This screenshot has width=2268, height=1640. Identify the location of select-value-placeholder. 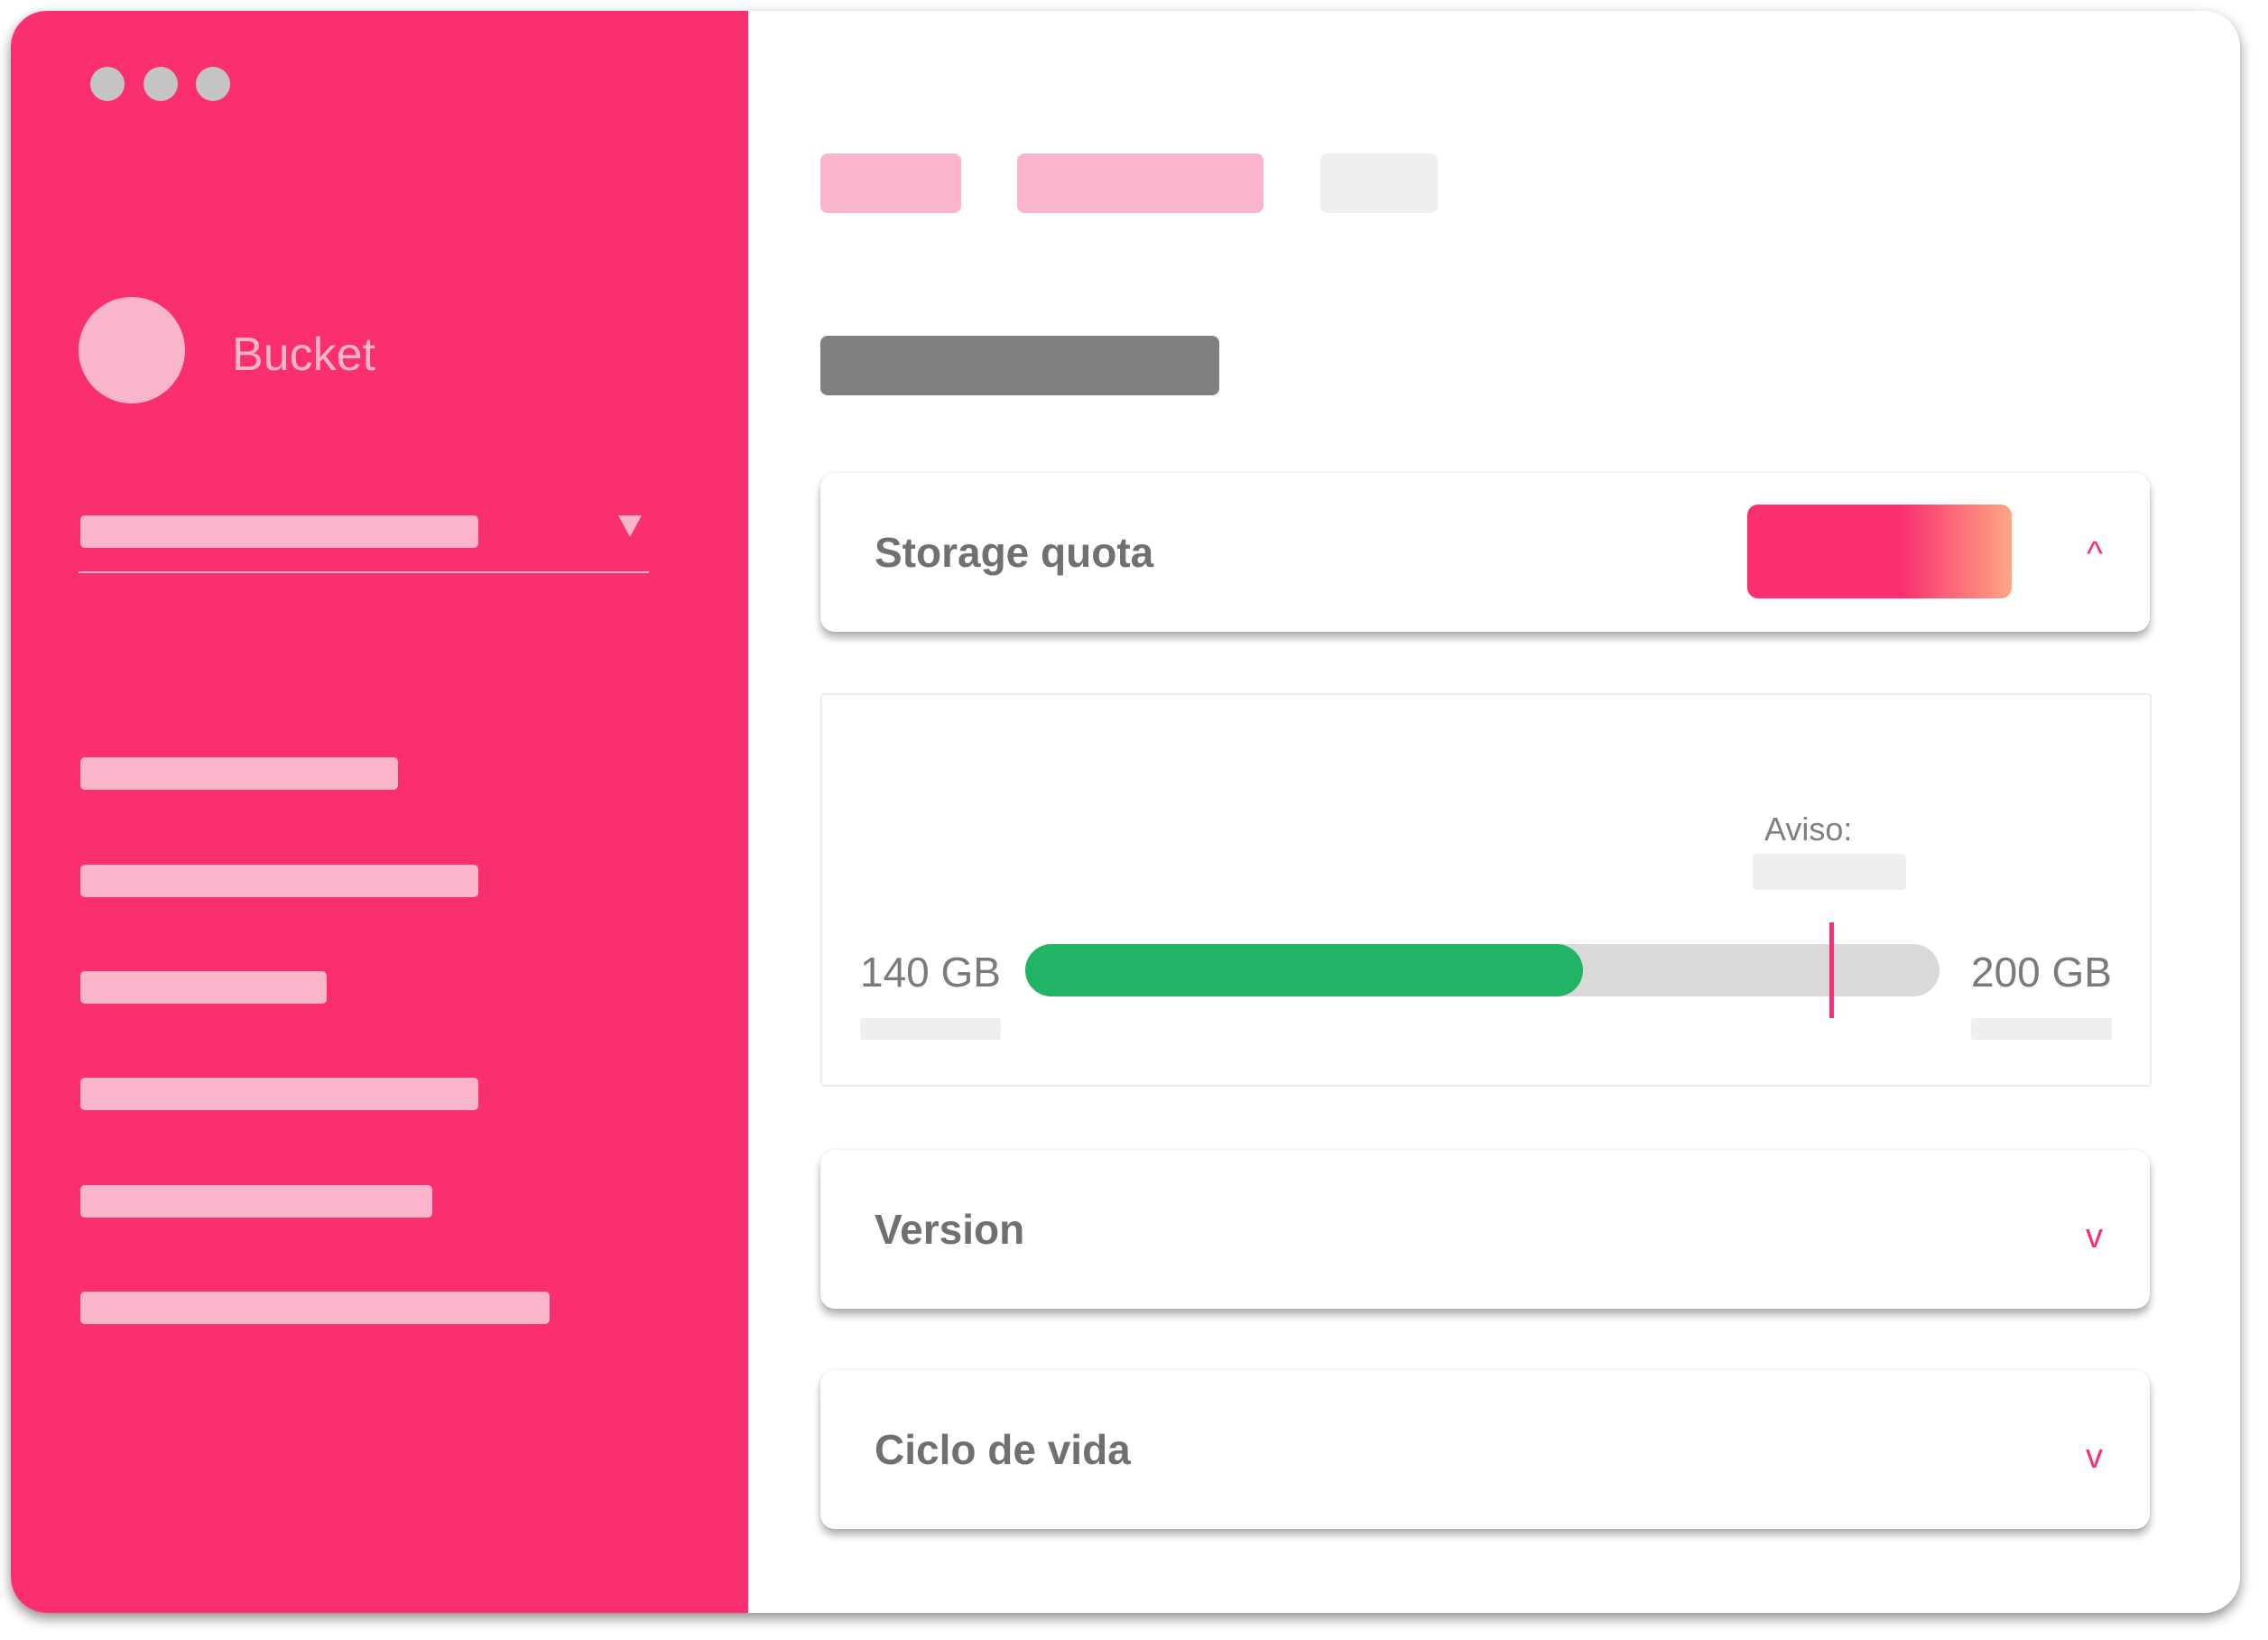
(279, 531).